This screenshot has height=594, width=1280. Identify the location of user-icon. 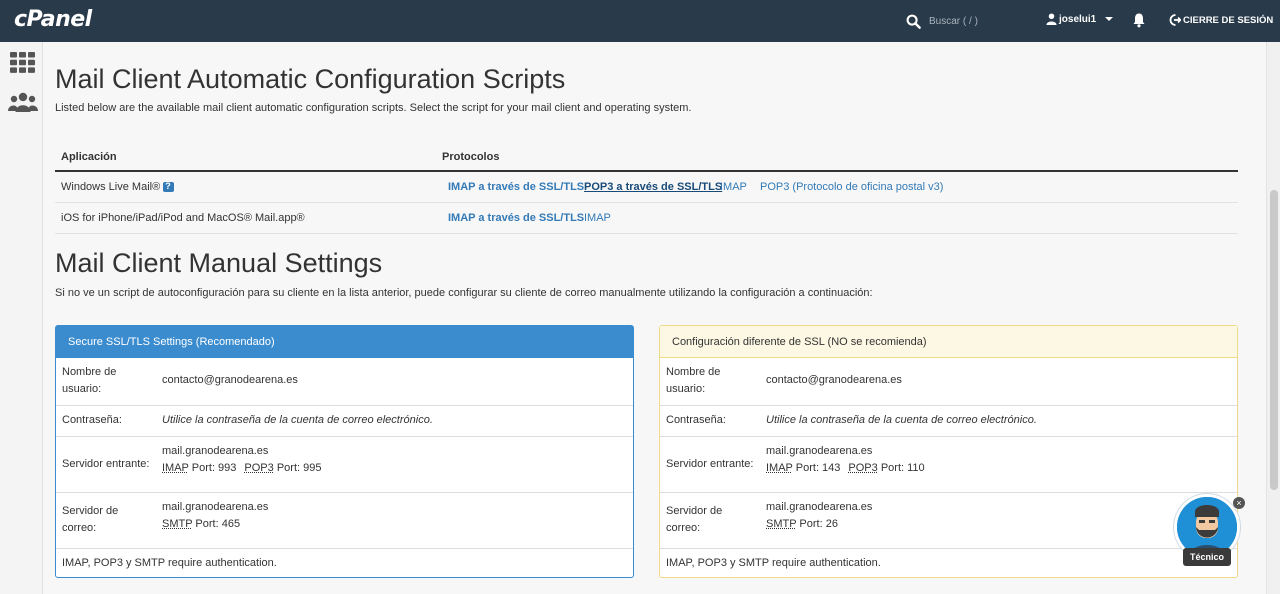
(1051, 19).